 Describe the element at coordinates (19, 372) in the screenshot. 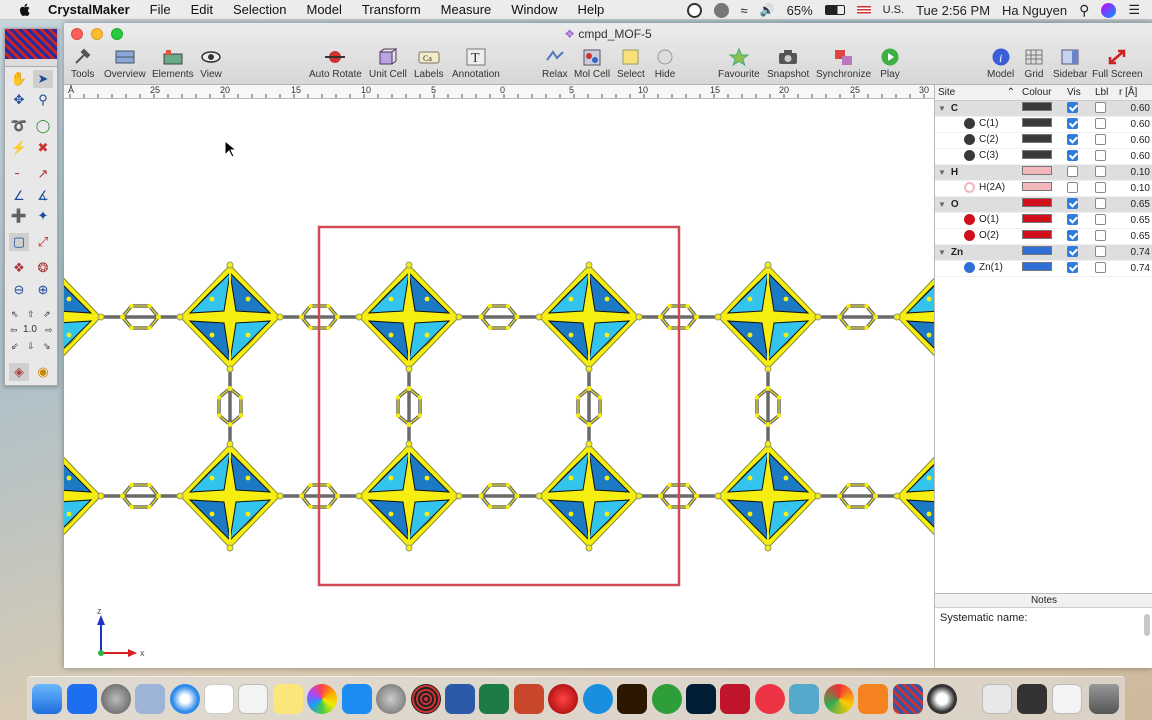

I see `eraser-tool-icon: ◈` at that location.